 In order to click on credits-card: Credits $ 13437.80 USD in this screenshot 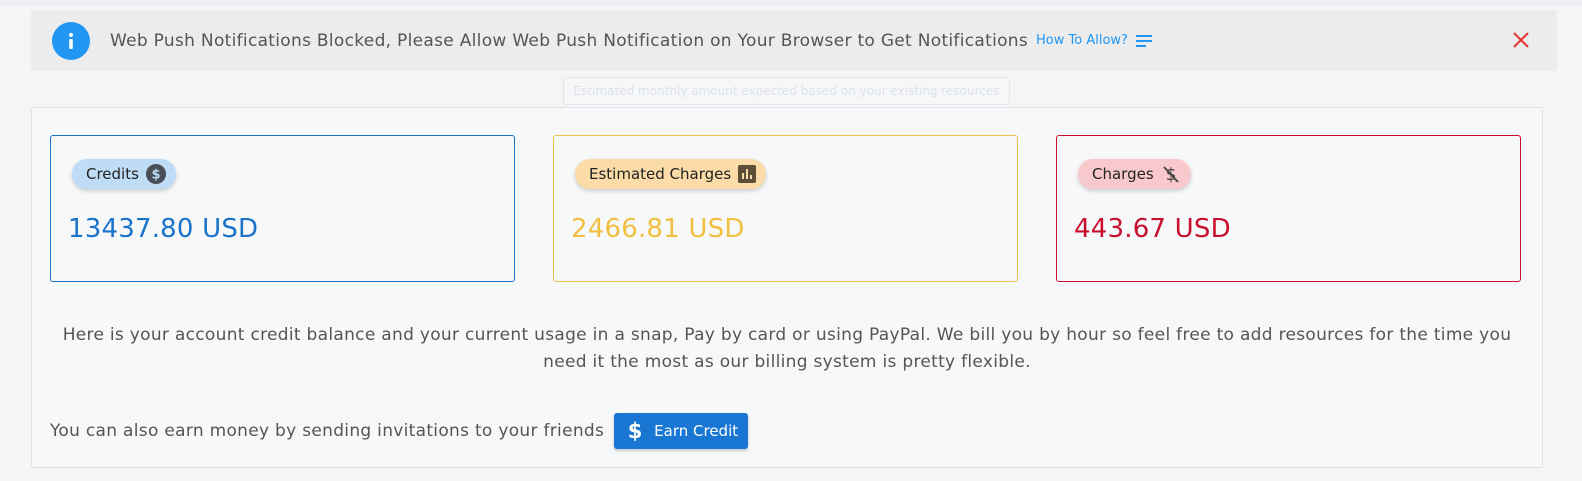, I will do `click(282, 208)`.